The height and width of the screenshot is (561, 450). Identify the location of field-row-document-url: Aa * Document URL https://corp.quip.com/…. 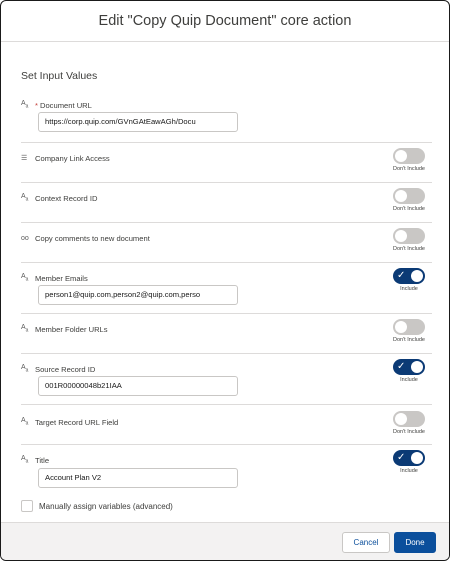
(226, 120).